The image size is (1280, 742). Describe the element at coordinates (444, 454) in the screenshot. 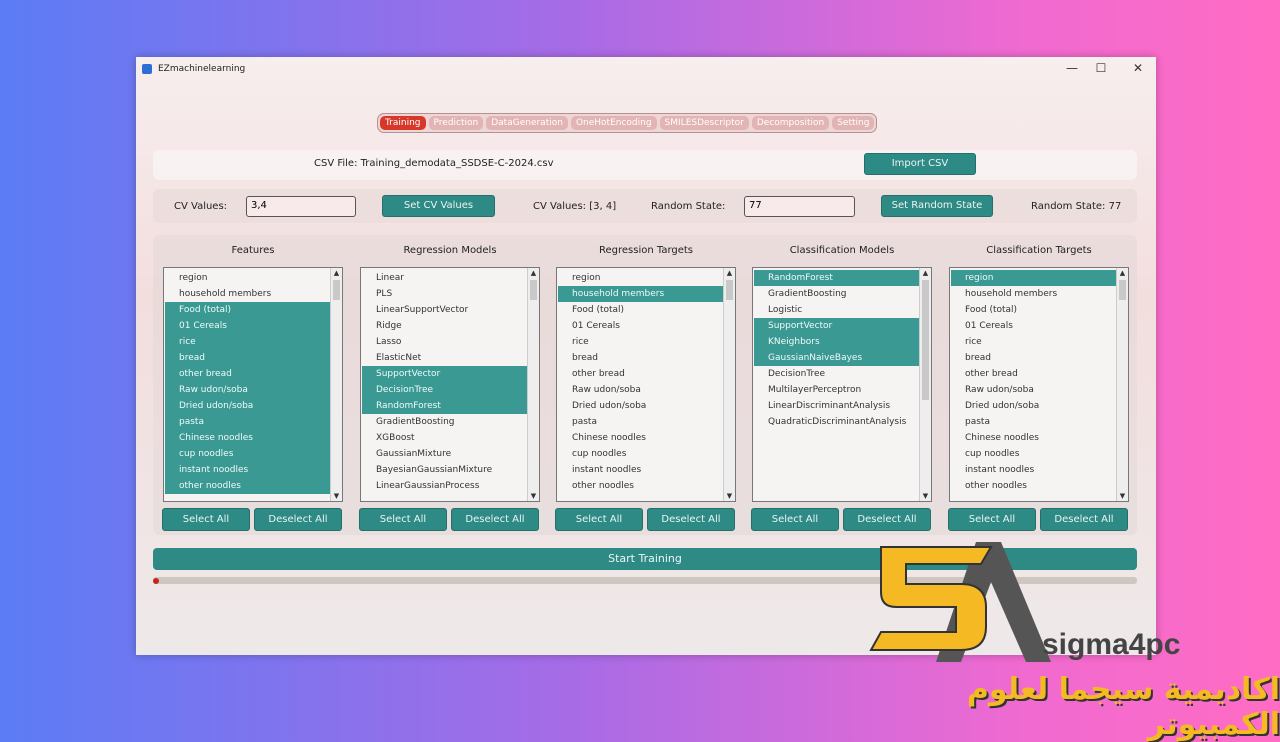

I see `list-item: GaussianMixture` at that location.